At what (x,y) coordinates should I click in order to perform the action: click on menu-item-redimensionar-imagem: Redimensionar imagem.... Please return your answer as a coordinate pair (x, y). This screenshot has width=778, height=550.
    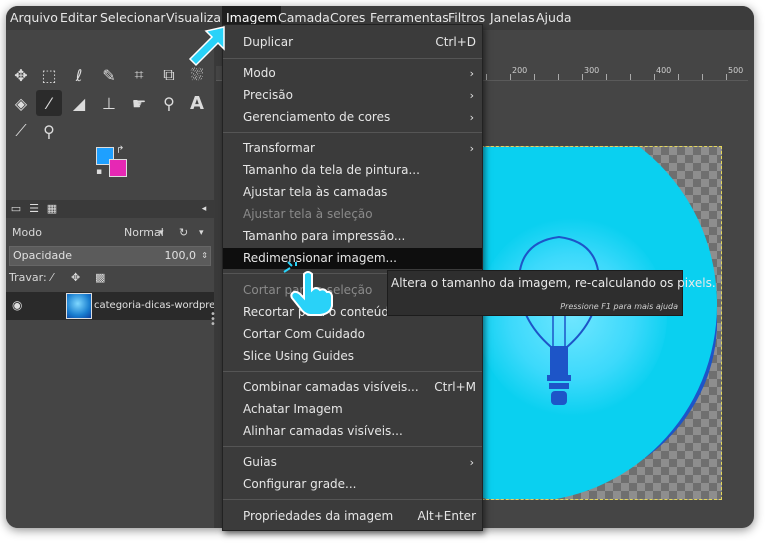
    Looking at the image, I should click on (352, 258).